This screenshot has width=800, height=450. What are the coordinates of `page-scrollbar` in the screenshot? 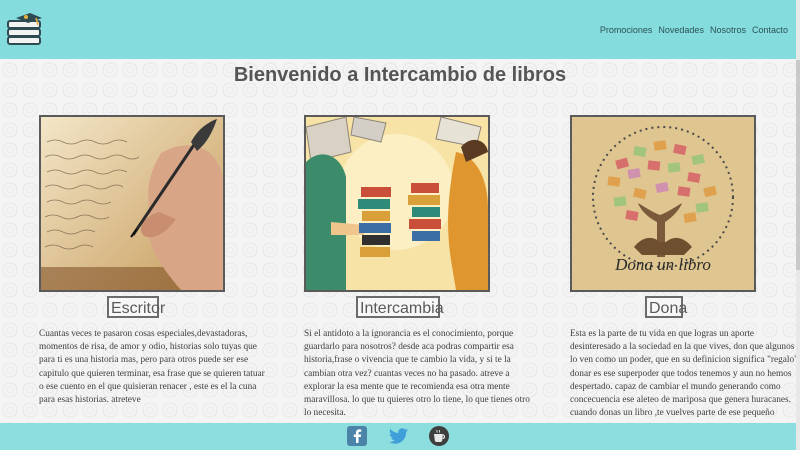 It's located at (798, 225).